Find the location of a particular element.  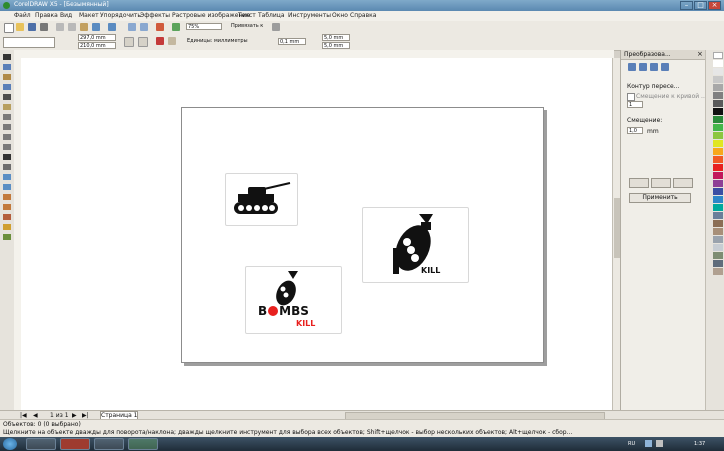

current-page-icon is located at coordinates (172, 41).